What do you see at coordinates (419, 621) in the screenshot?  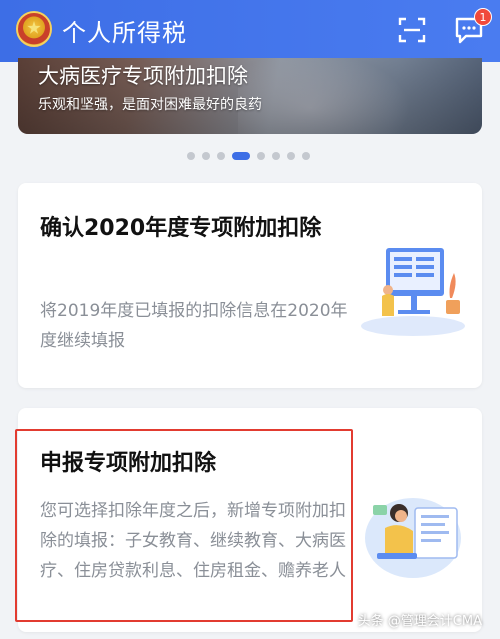 I see `watermark: 头条 @管理会计CMA` at bounding box center [419, 621].